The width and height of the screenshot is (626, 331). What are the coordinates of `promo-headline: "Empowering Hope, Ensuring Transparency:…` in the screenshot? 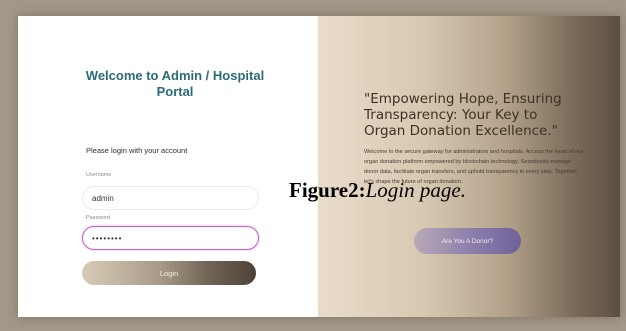 It's located at (463, 115).